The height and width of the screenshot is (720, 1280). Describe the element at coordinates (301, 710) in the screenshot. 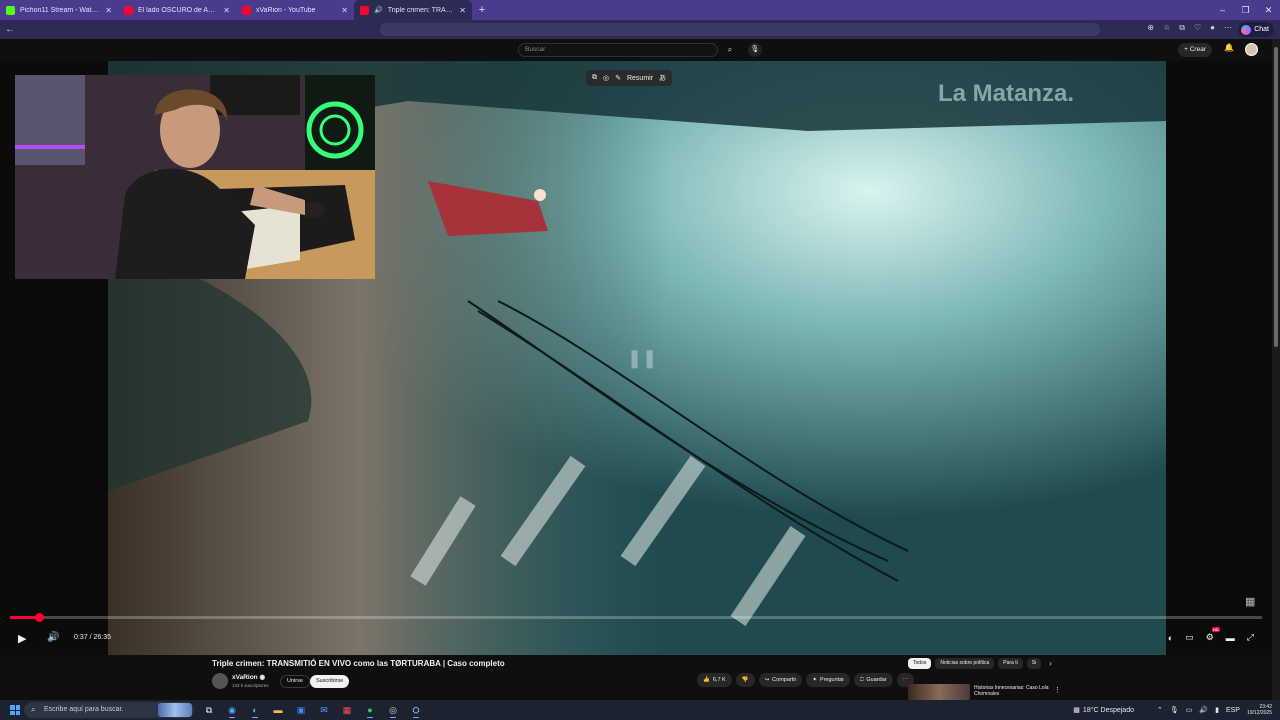

I see `store-icon: ▣` at that location.